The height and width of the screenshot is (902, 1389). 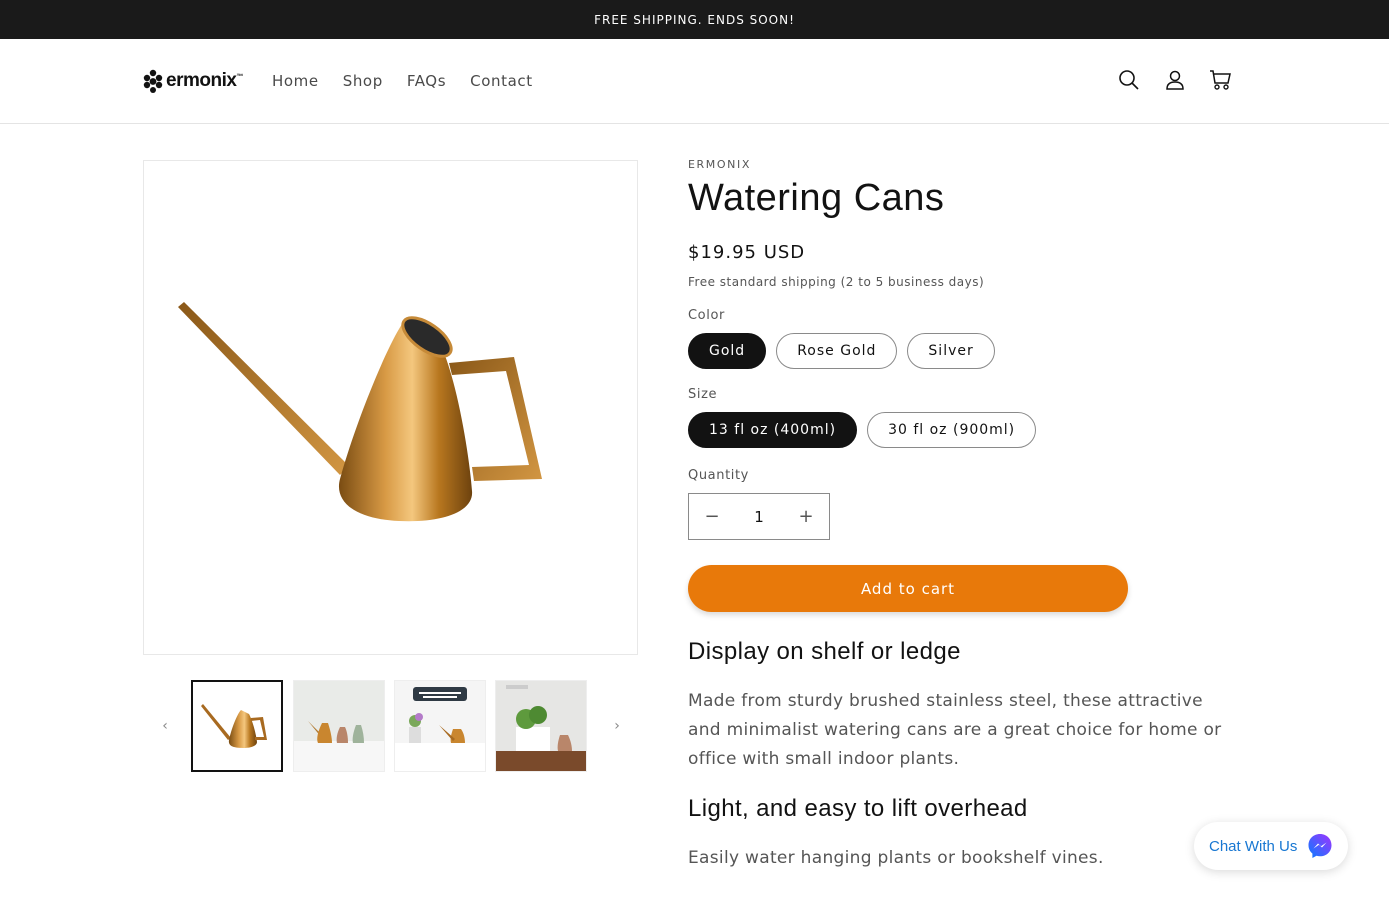 What do you see at coordinates (727, 351) in the screenshot?
I see `color-option-gold: Gold` at bounding box center [727, 351].